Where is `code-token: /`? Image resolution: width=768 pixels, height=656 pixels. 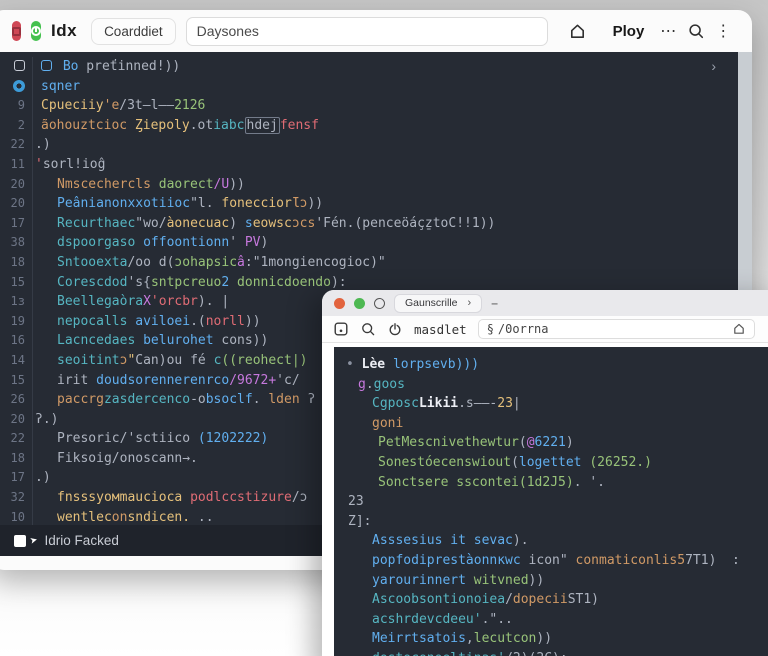
code-token: / is located at coordinates (509, 600).